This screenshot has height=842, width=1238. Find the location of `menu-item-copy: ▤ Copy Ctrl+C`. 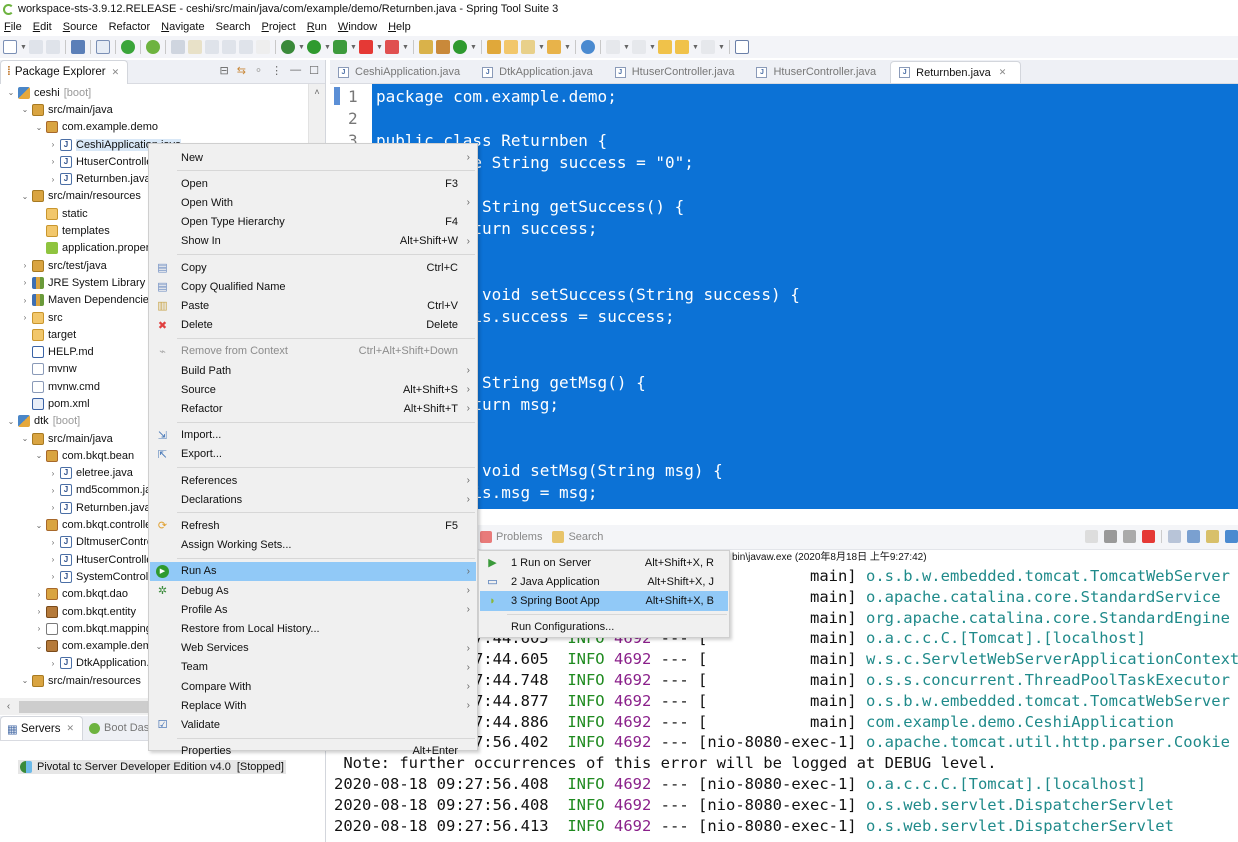

menu-item-copy: ▤ Copy Ctrl+C is located at coordinates (313, 267).